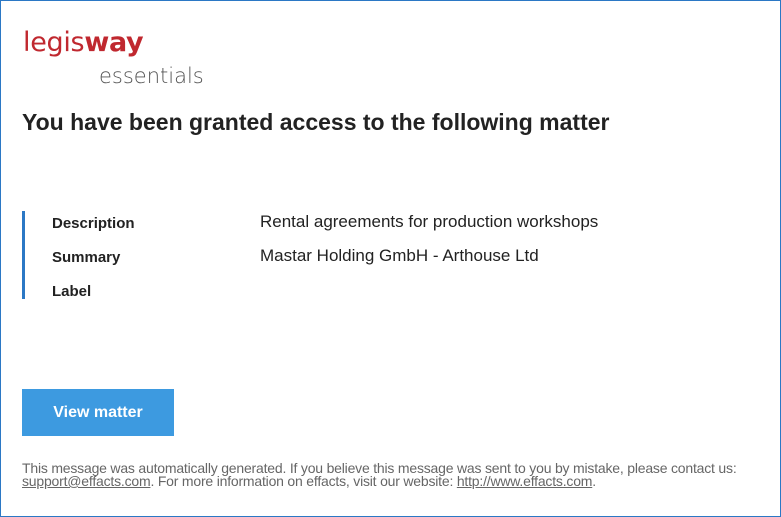  Describe the element at coordinates (114, 42) in the screenshot. I see `logo-way-text: way` at that location.